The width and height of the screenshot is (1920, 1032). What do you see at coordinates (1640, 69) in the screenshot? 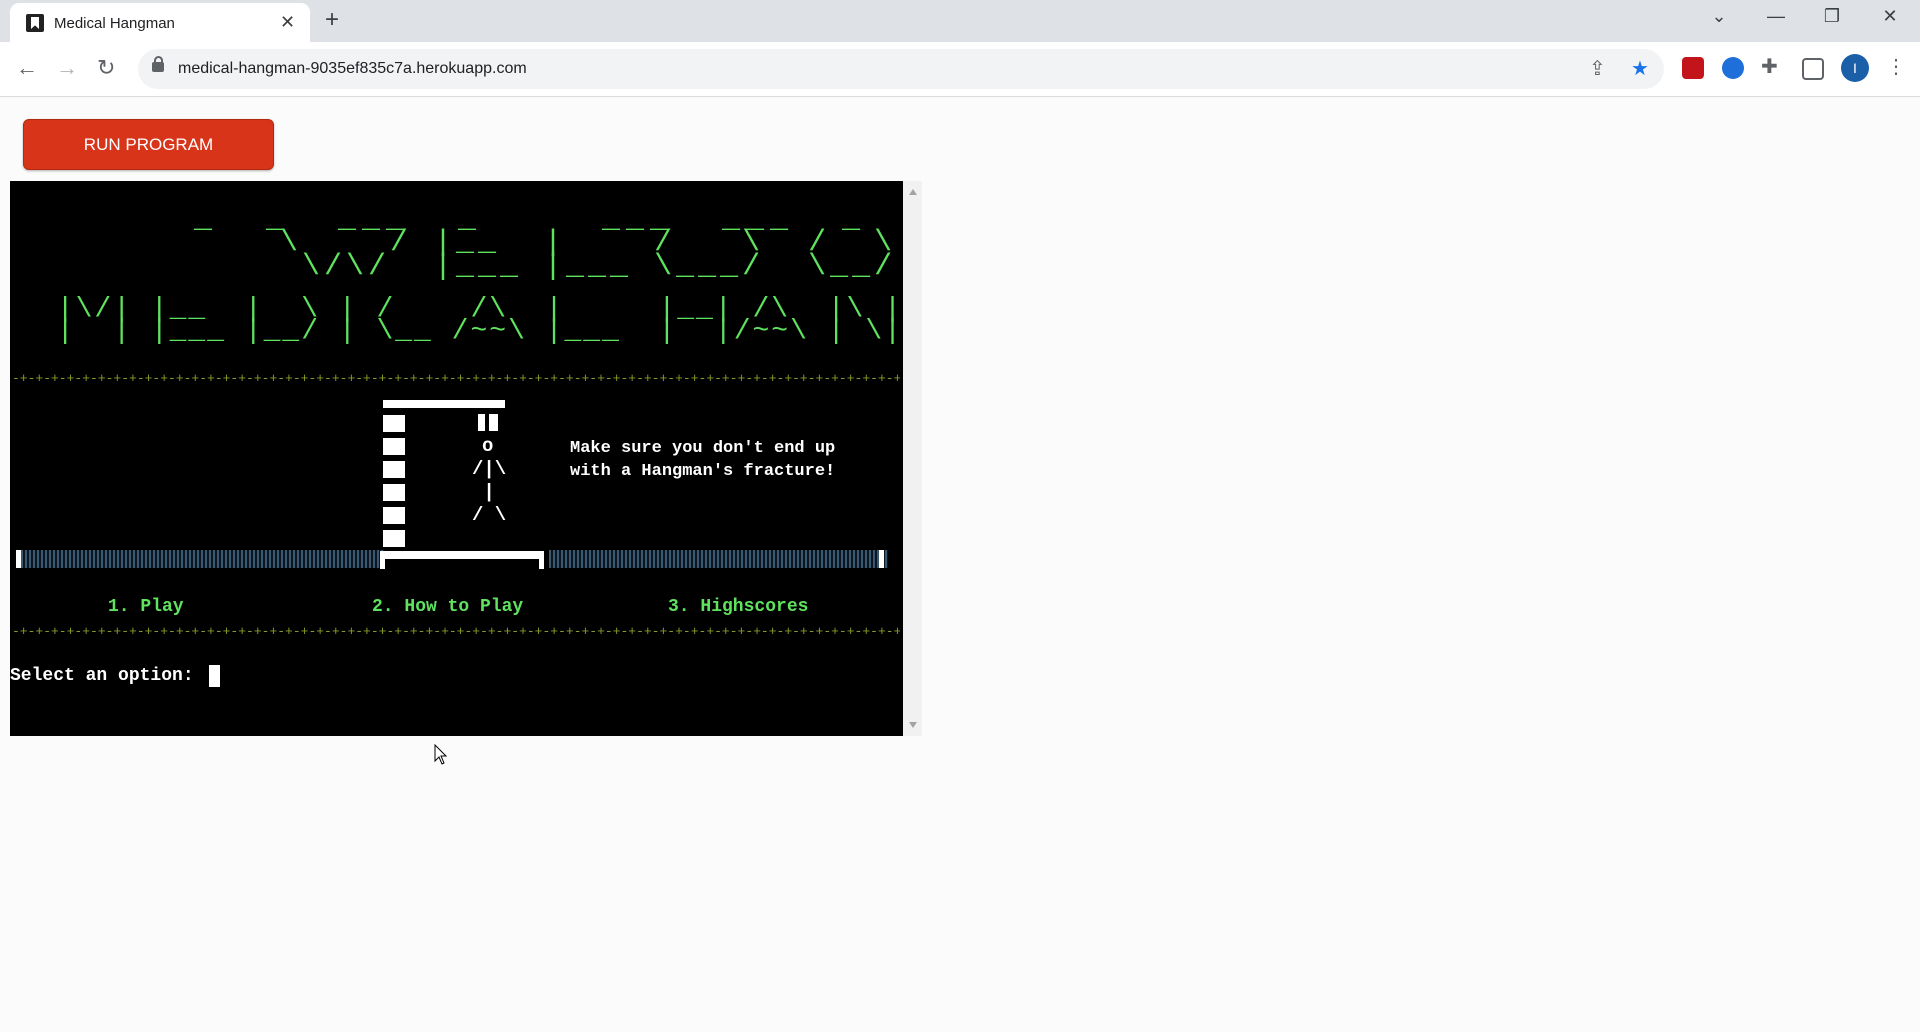
I see `bookmark-star-icon: ★` at bounding box center [1640, 69].